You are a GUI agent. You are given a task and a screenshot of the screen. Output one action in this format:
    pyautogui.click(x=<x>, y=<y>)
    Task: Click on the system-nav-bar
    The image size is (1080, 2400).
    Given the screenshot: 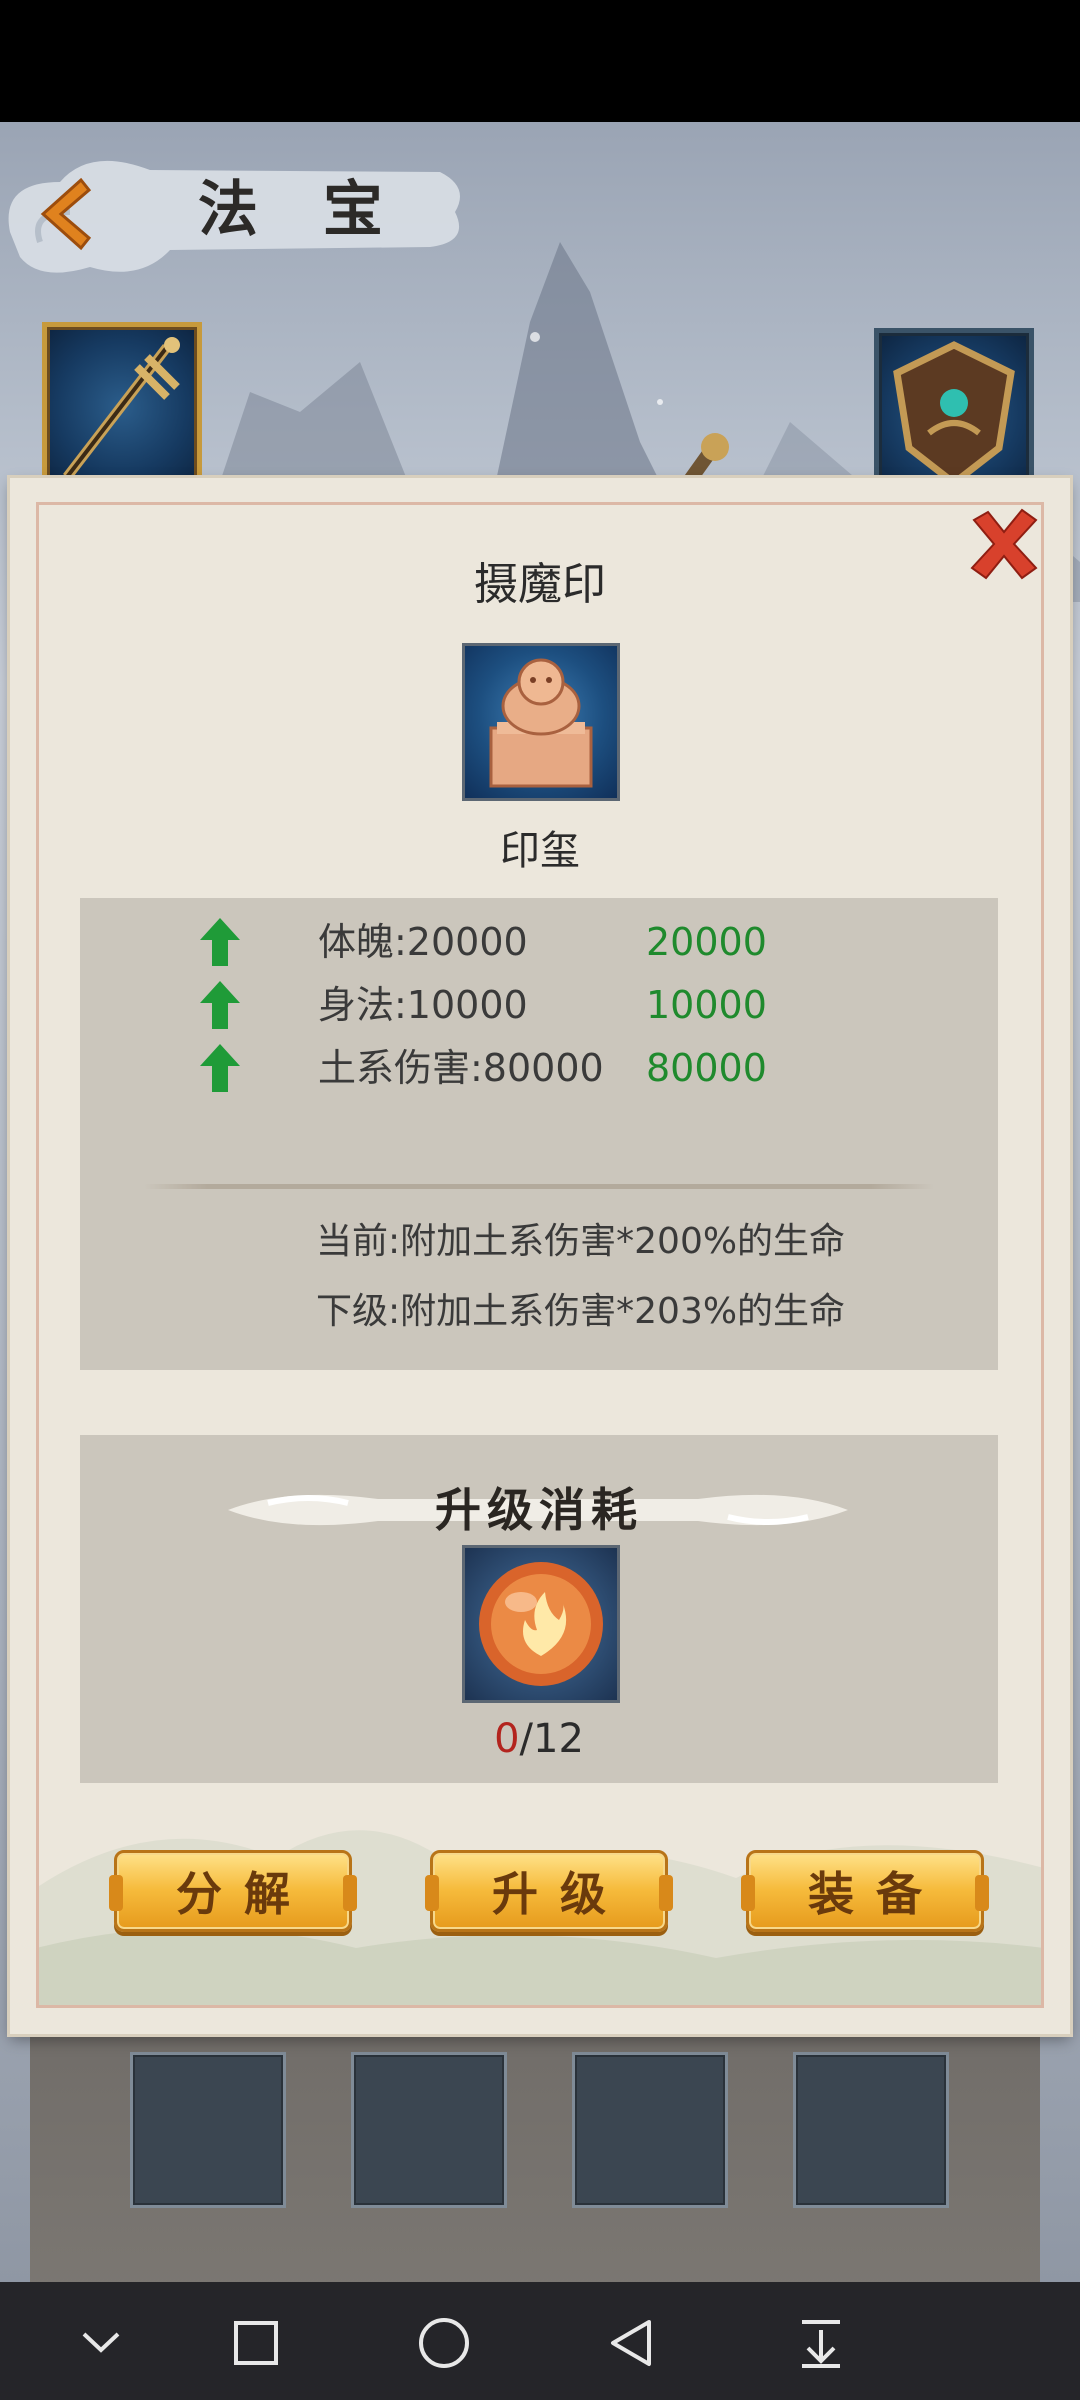 What is the action you would take?
    pyautogui.click(x=540, y=2341)
    